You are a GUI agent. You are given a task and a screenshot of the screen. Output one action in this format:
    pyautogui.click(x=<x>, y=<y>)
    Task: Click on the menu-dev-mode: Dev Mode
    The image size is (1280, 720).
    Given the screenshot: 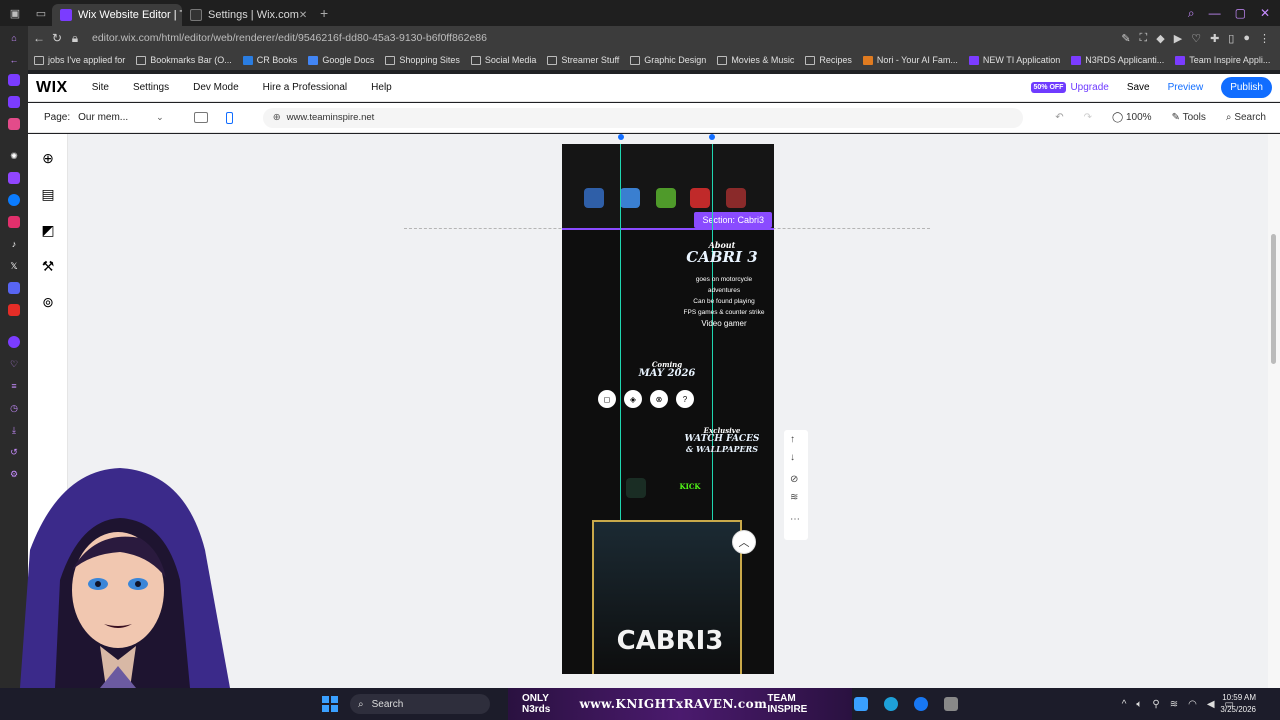 What is the action you would take?
    pyautogui.click(x=216, y=87)
    